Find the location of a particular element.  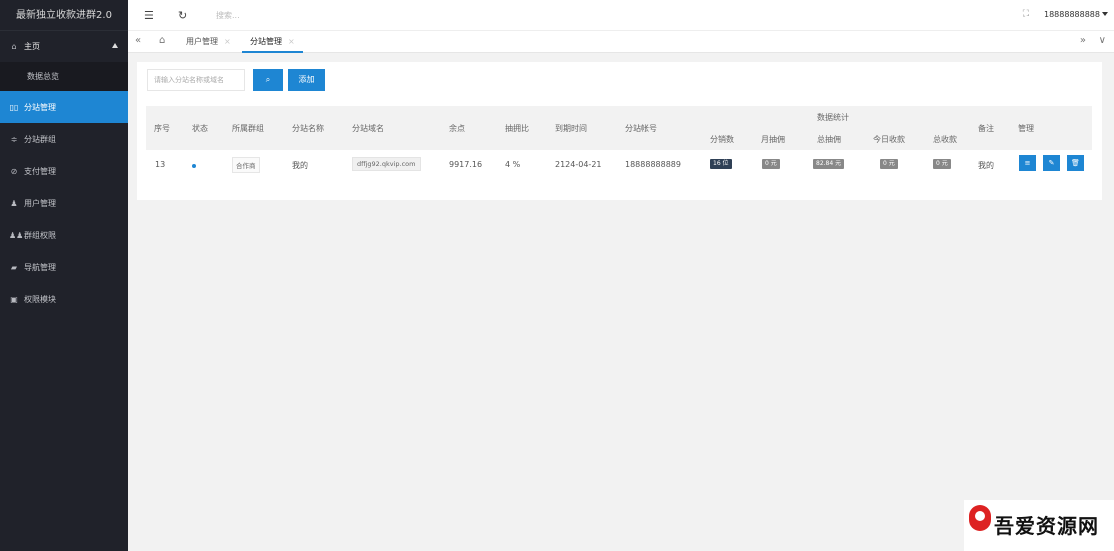

sidebar-item-permission-modules: ▣ 权限模块 is located at coordinates (64, 299).